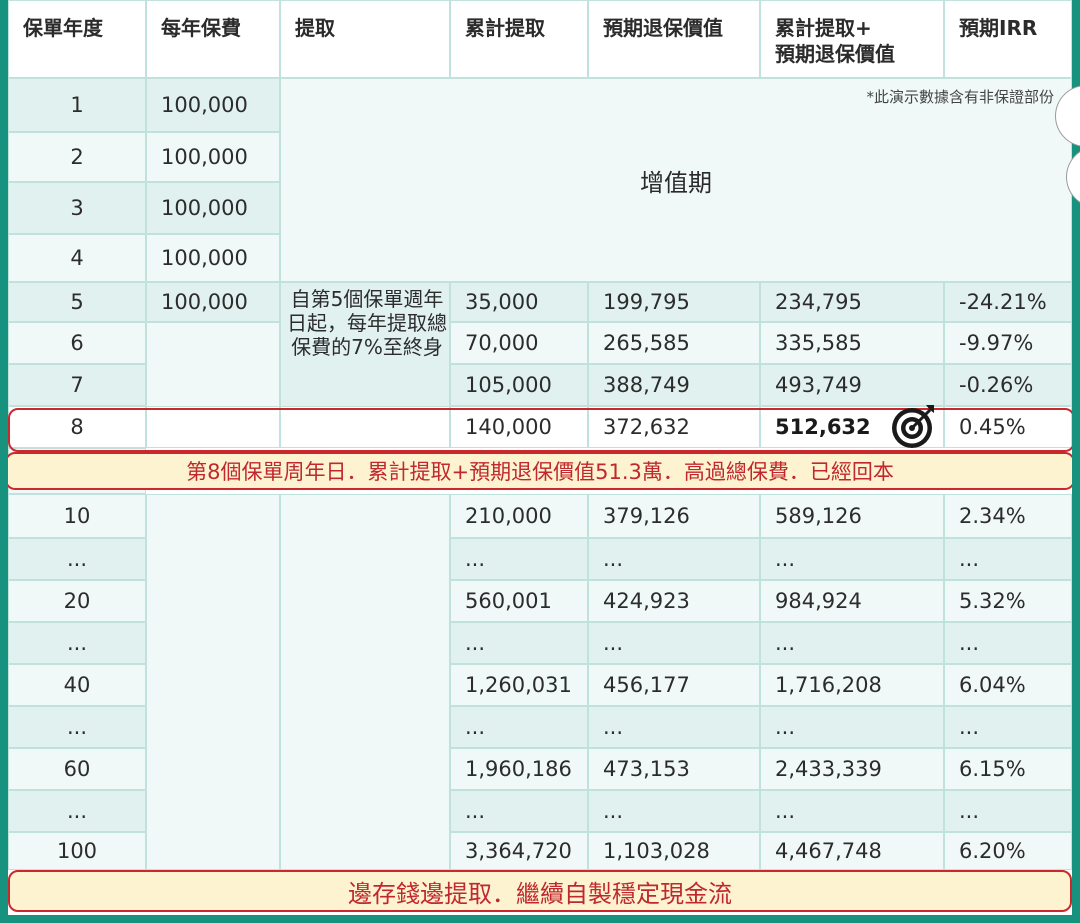 This screenshot has height=923, width=1080. Describe the element at coordinates (213, 39) in the screenshot. I see `header-cell-1: 每年保費` at that location.